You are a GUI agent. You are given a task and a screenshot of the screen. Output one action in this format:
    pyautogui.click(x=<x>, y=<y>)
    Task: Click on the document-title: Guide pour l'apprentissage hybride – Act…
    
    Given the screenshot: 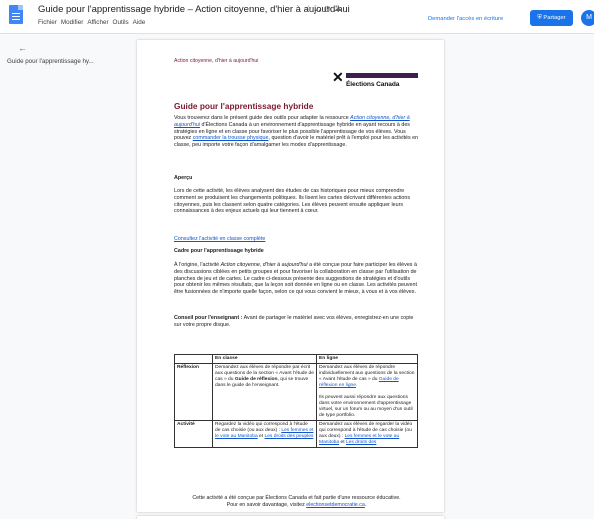 What is the action you would take?
    pyautogui.click(x=194, y=9)
    